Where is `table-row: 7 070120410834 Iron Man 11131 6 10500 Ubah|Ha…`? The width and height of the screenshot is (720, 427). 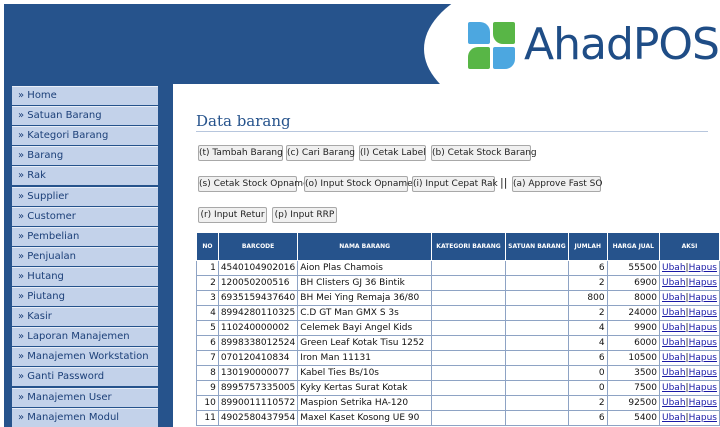
table-row: 7 070120410834 Iron Man 11131 6 10500 Ubah|Ha… is located at coordinates (458, 358).